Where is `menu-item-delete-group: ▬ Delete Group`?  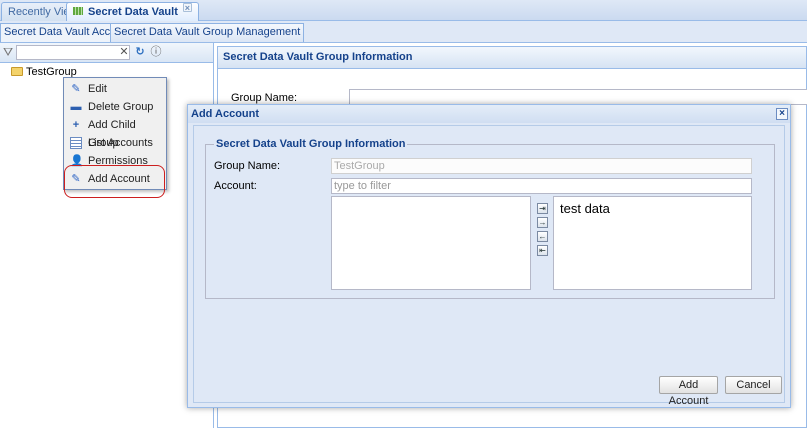 menu-item-delete-group: ▬ Delete Group is located at coordinates (115, 107).